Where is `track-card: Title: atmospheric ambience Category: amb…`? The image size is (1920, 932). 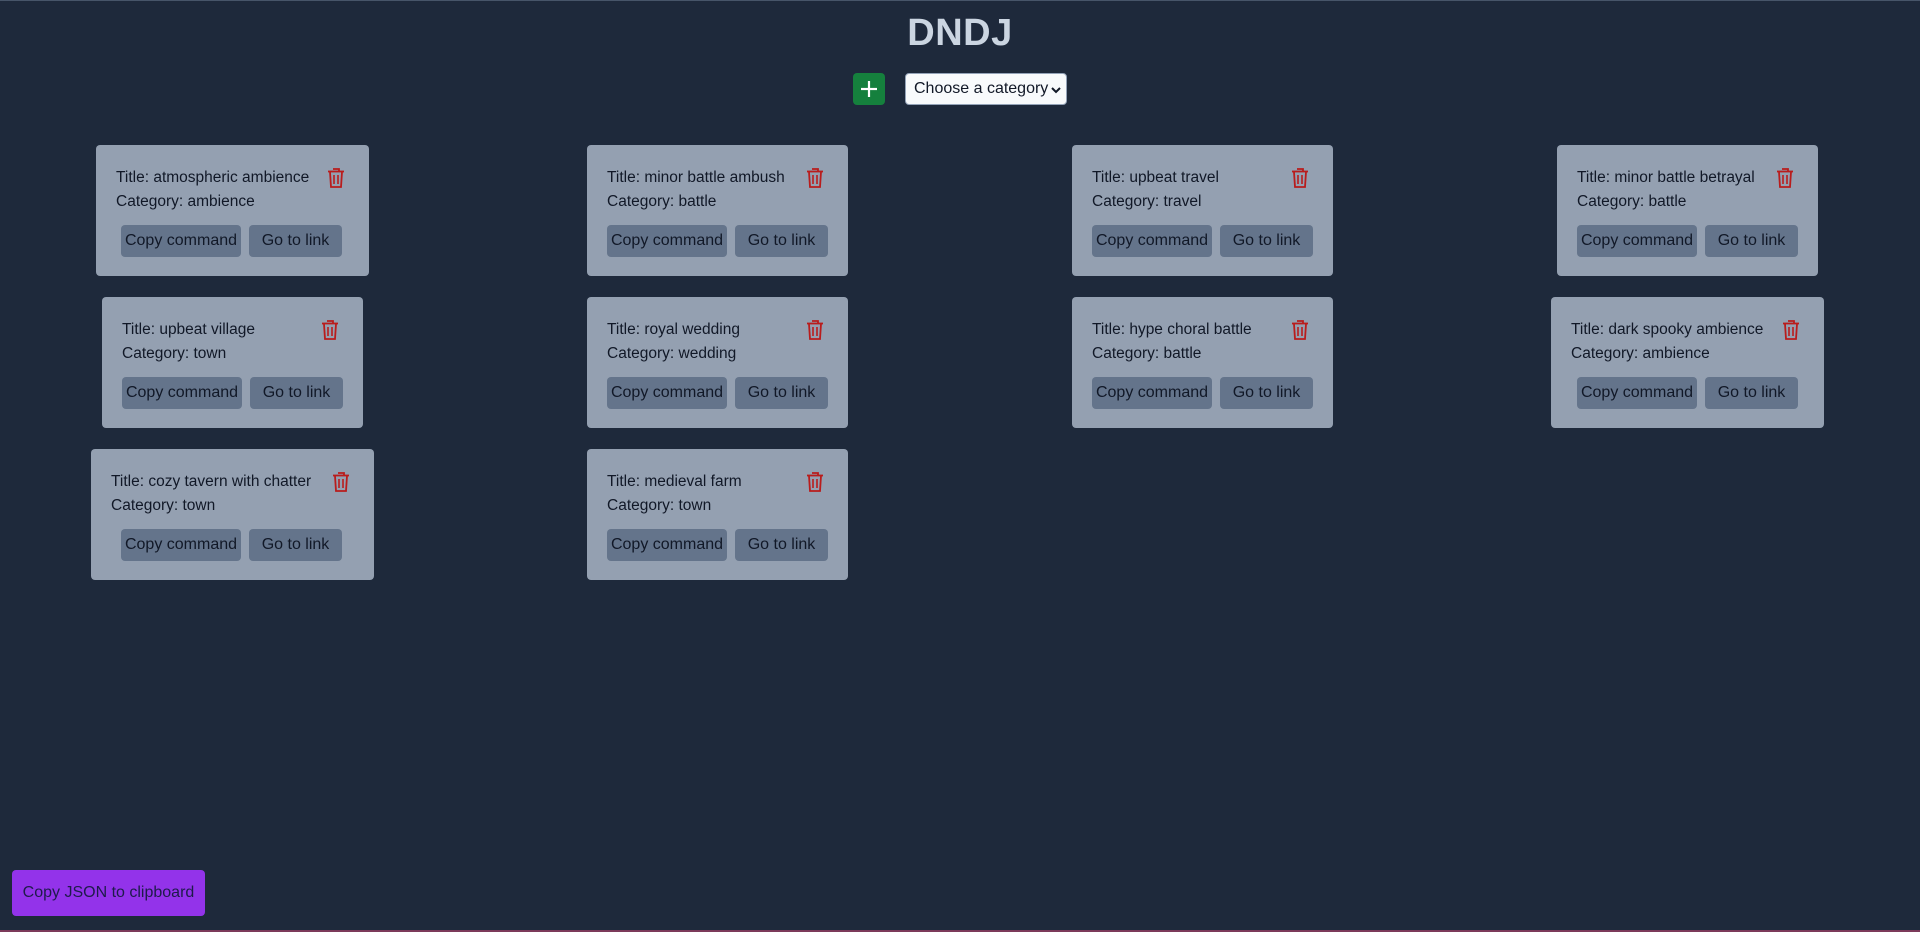
track-card: Title: atmospheric ambience Category: amb… is located at coordinates (232, 210).